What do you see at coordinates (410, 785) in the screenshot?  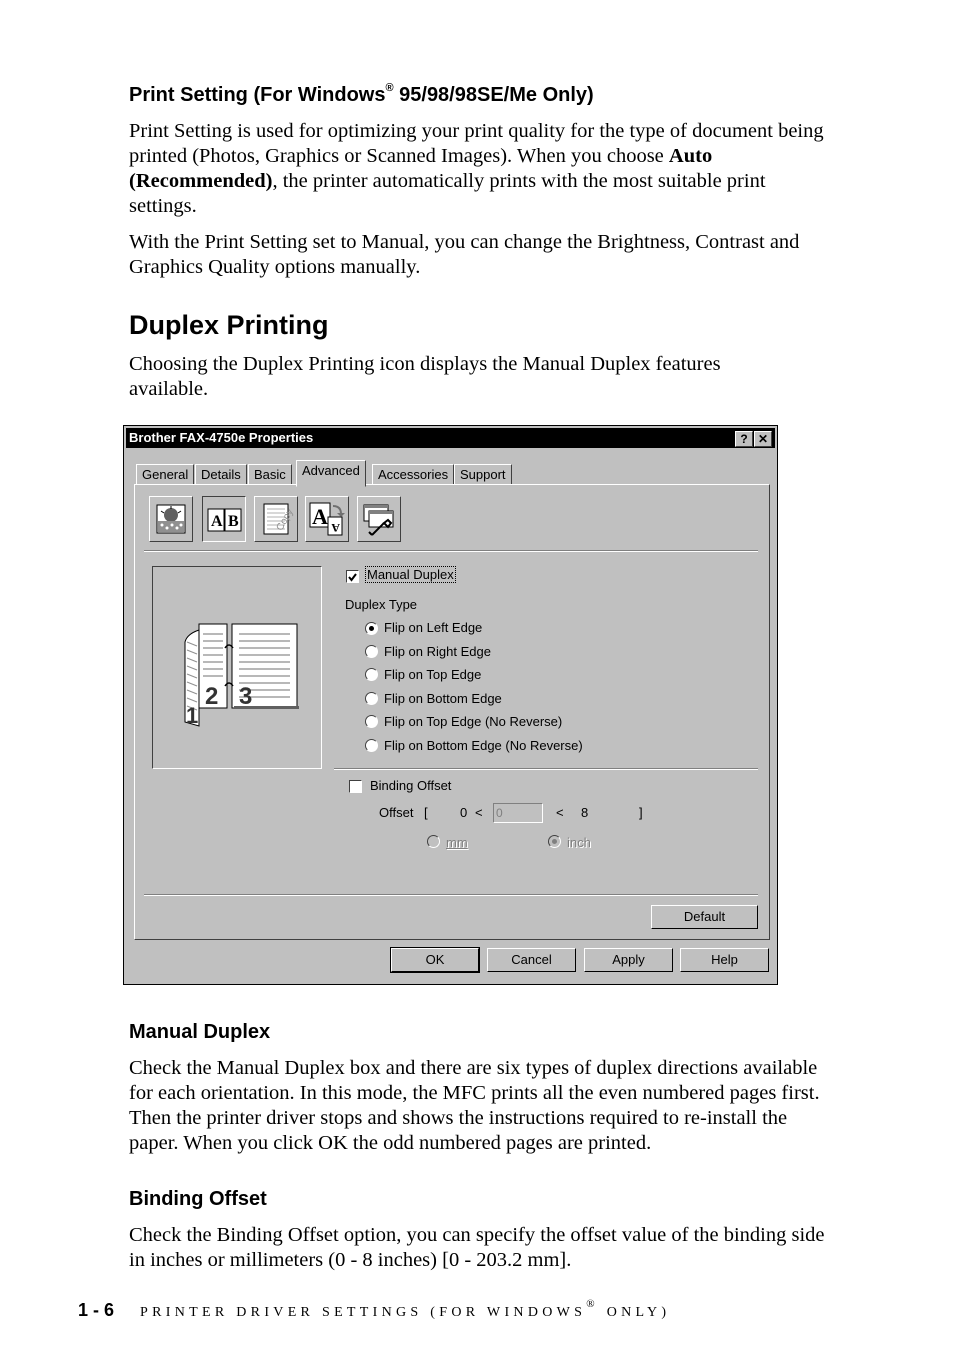 I see `binding-offset-label: Binding Offset` at bounding box center [410, 785].